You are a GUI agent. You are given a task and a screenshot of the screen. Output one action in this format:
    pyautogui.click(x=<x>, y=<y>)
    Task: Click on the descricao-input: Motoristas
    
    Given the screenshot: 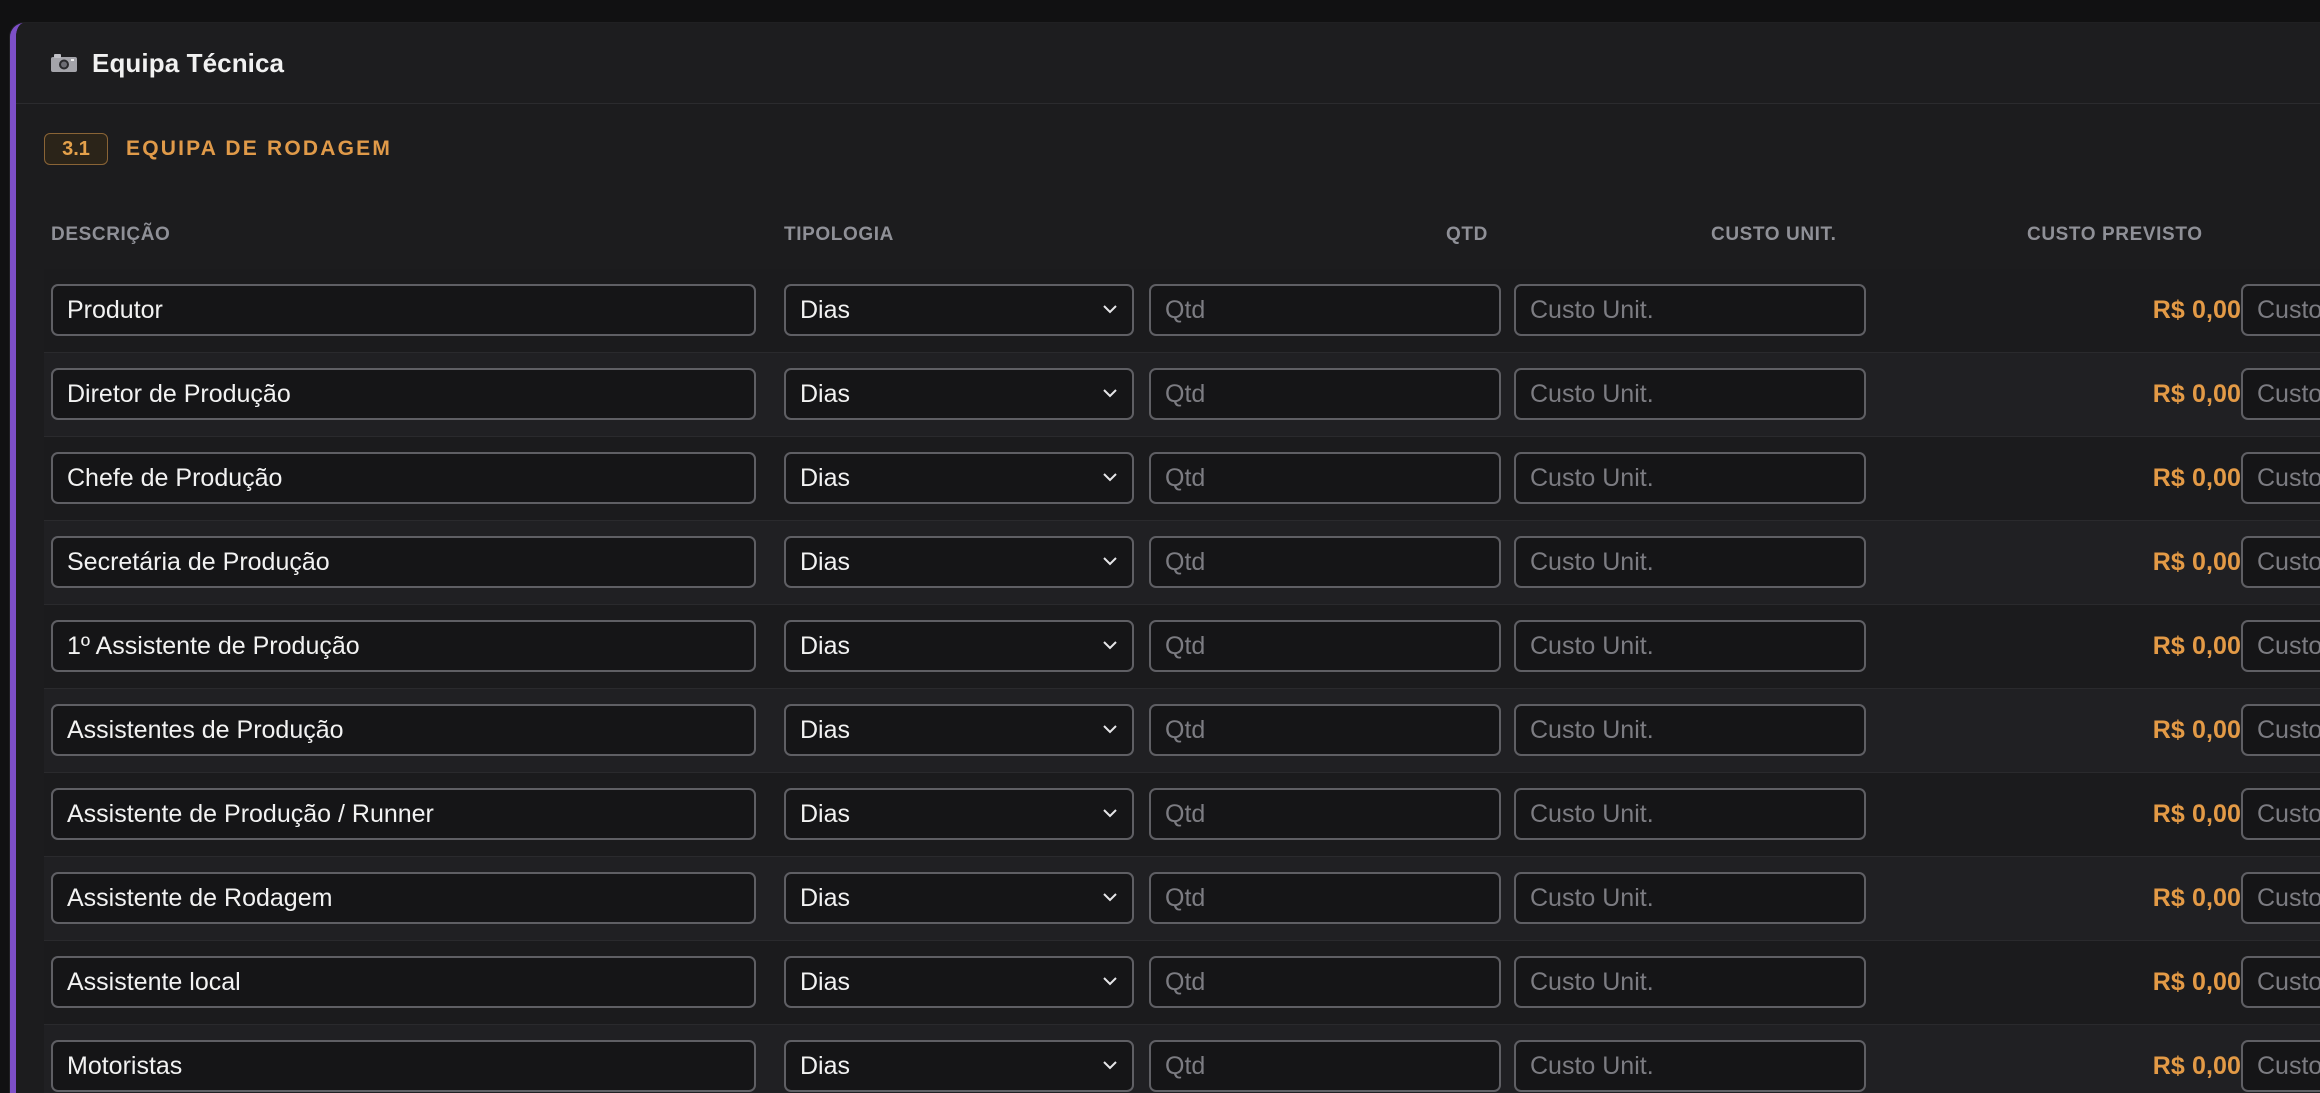 What is the action you would take?
    pyautogui.click(x=403, y=1066)
    